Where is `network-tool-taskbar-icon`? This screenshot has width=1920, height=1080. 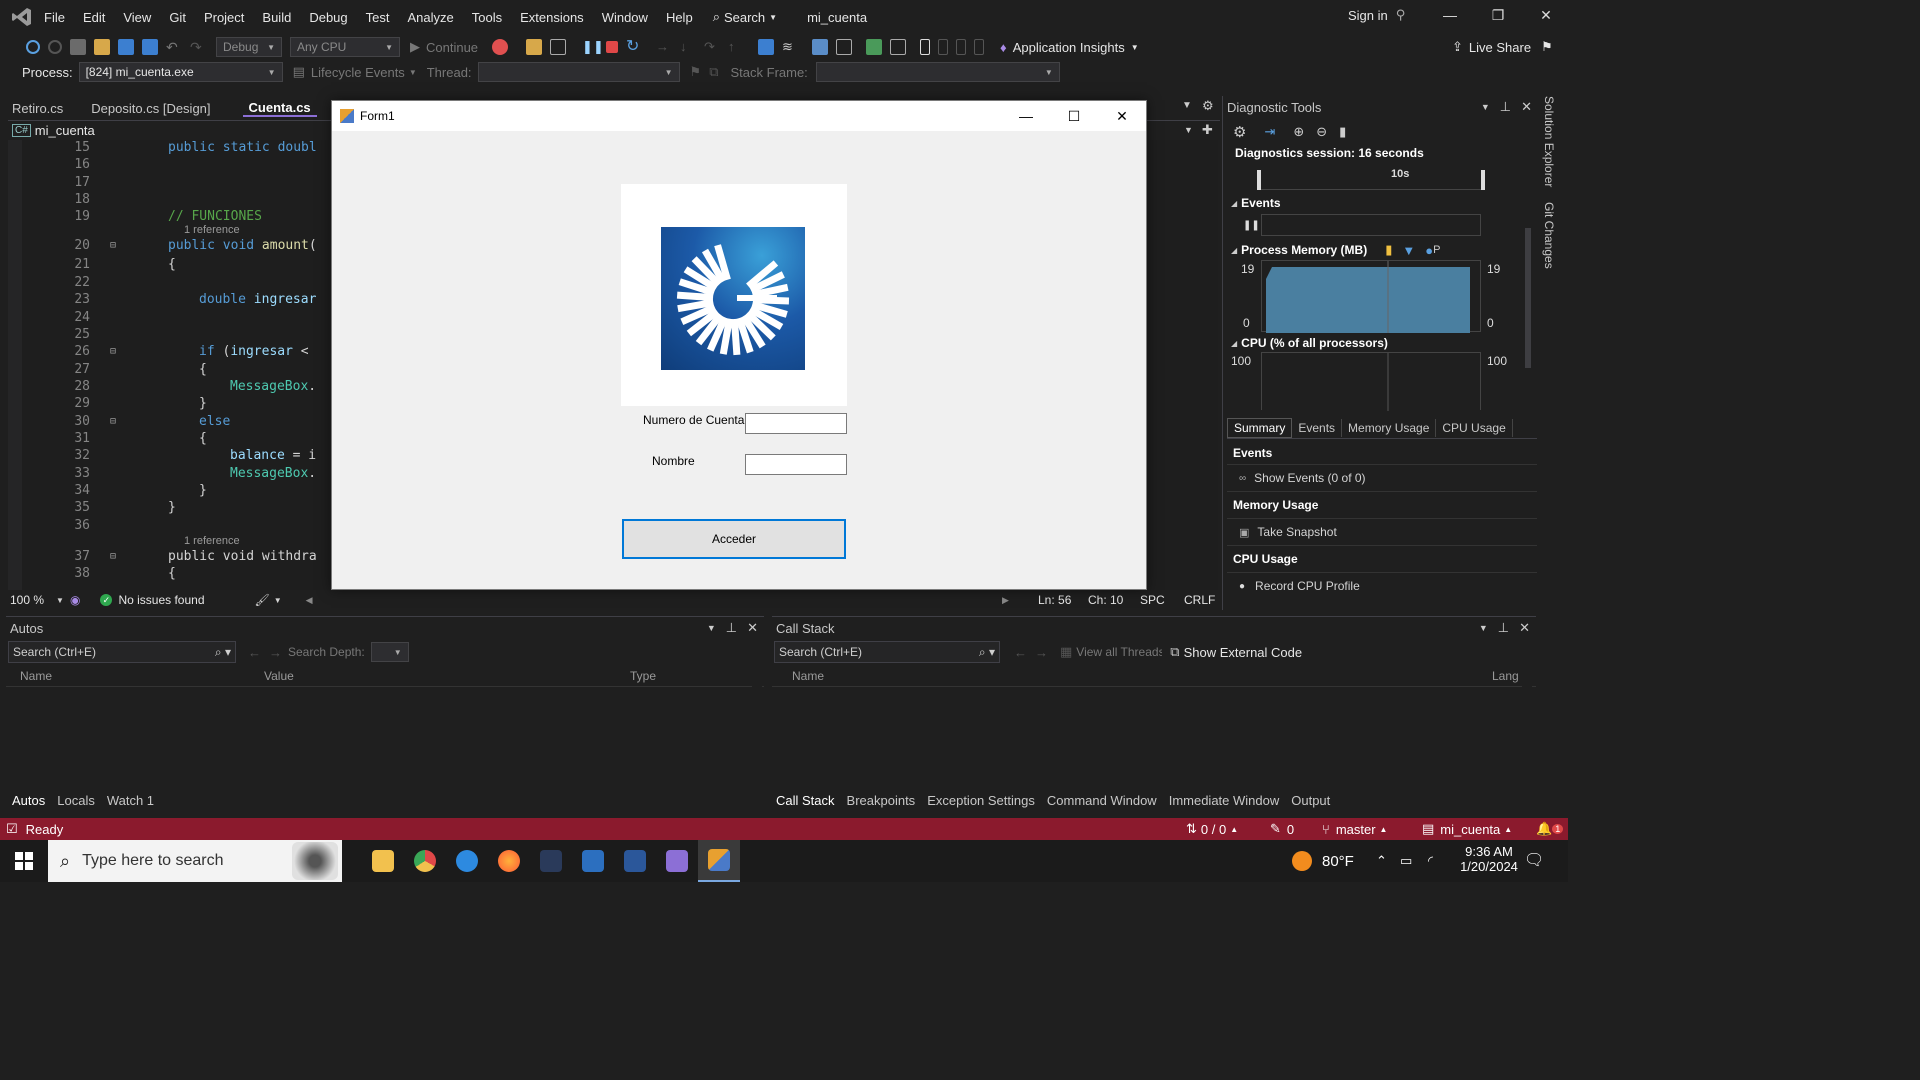 network-tool-taskbar-icon is located at coordinates (551, 861).